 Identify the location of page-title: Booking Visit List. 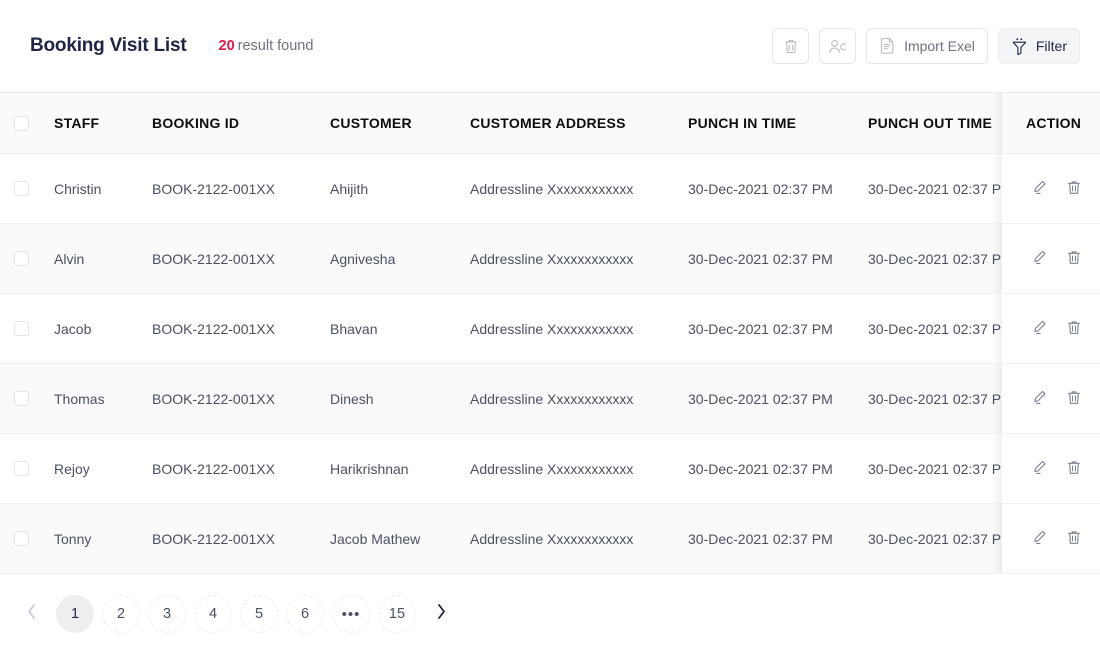
(108, 45).